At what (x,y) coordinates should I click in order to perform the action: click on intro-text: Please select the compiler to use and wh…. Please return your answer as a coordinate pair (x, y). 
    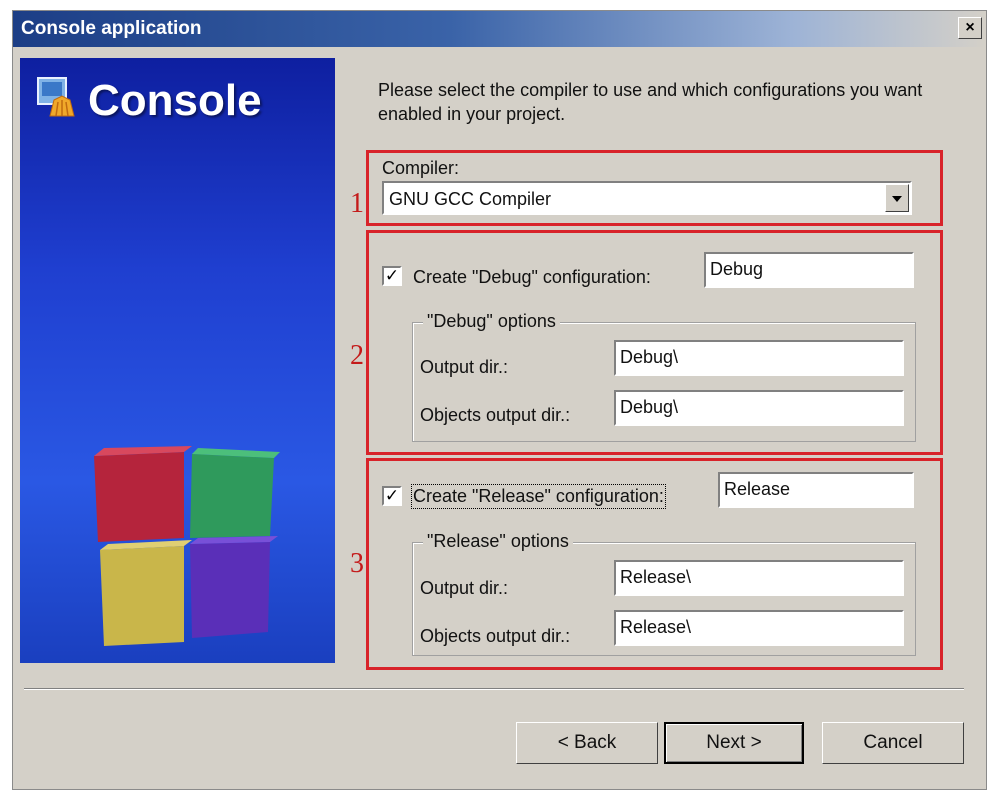
    Looking at the image, I should click on (650, 102).